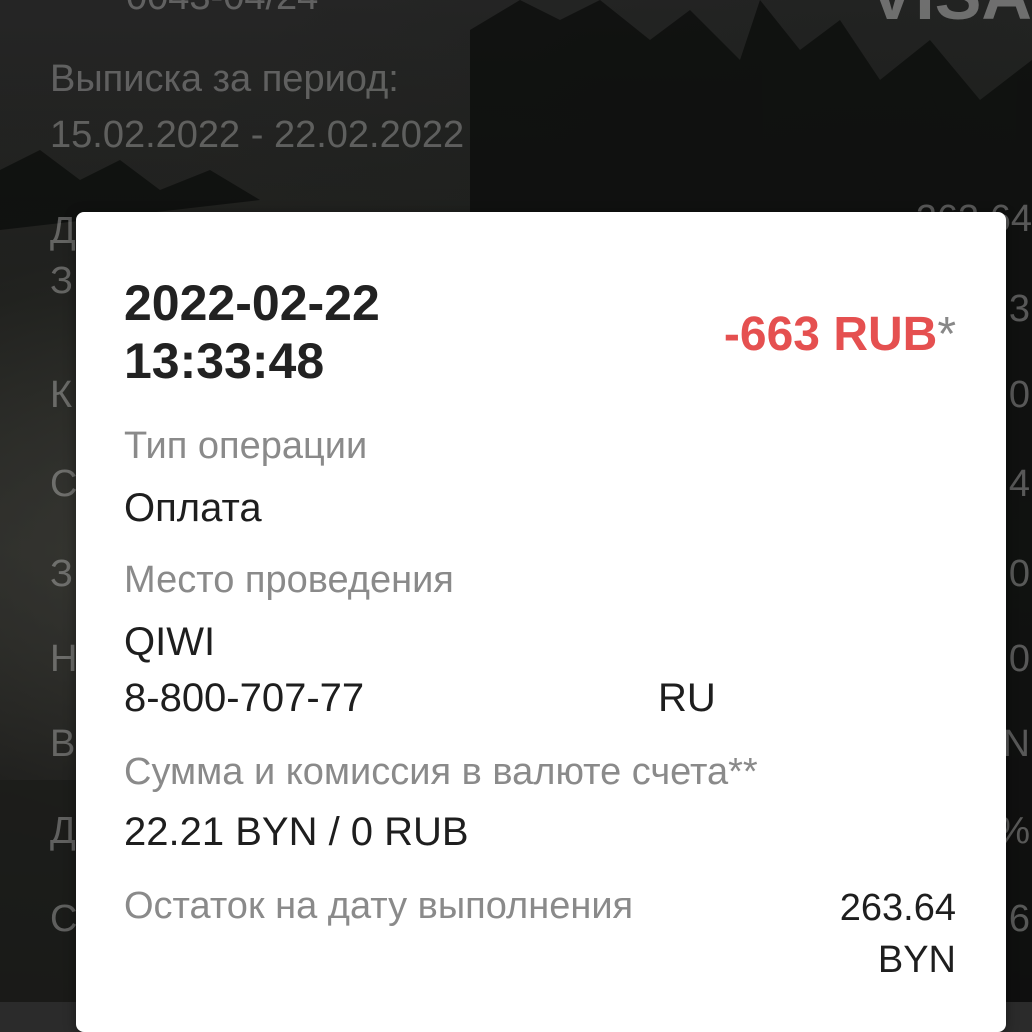  Describe the element at coordinates (222, 8) in the screenshot. I see `bg-account-number: 0043-04/24` at that location.